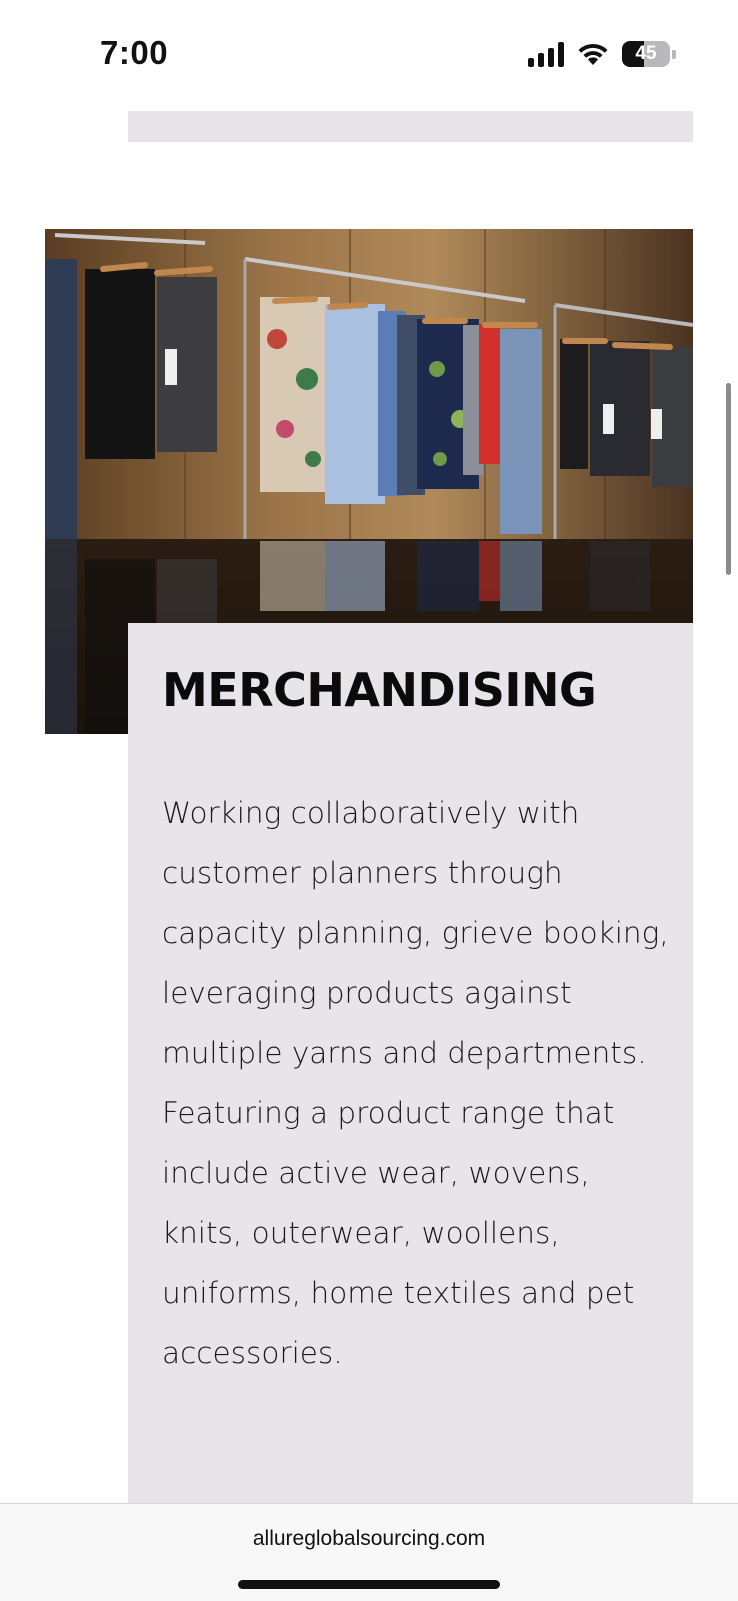 This screenshot has height=1601, width=738. I want to click on browser-address-bar: allureglobalsourcing.com, so click(369, 1552).